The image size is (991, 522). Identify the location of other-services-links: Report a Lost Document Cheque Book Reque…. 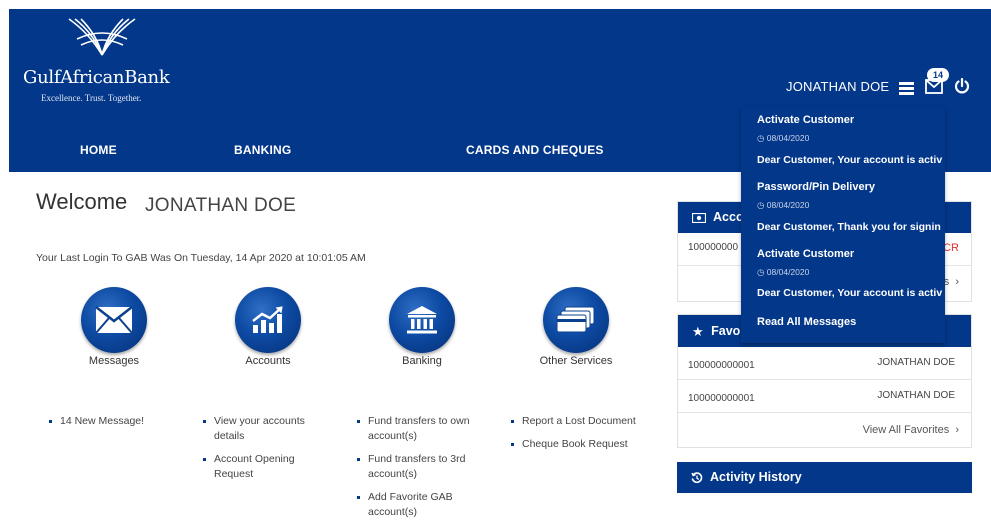
(583, 437).